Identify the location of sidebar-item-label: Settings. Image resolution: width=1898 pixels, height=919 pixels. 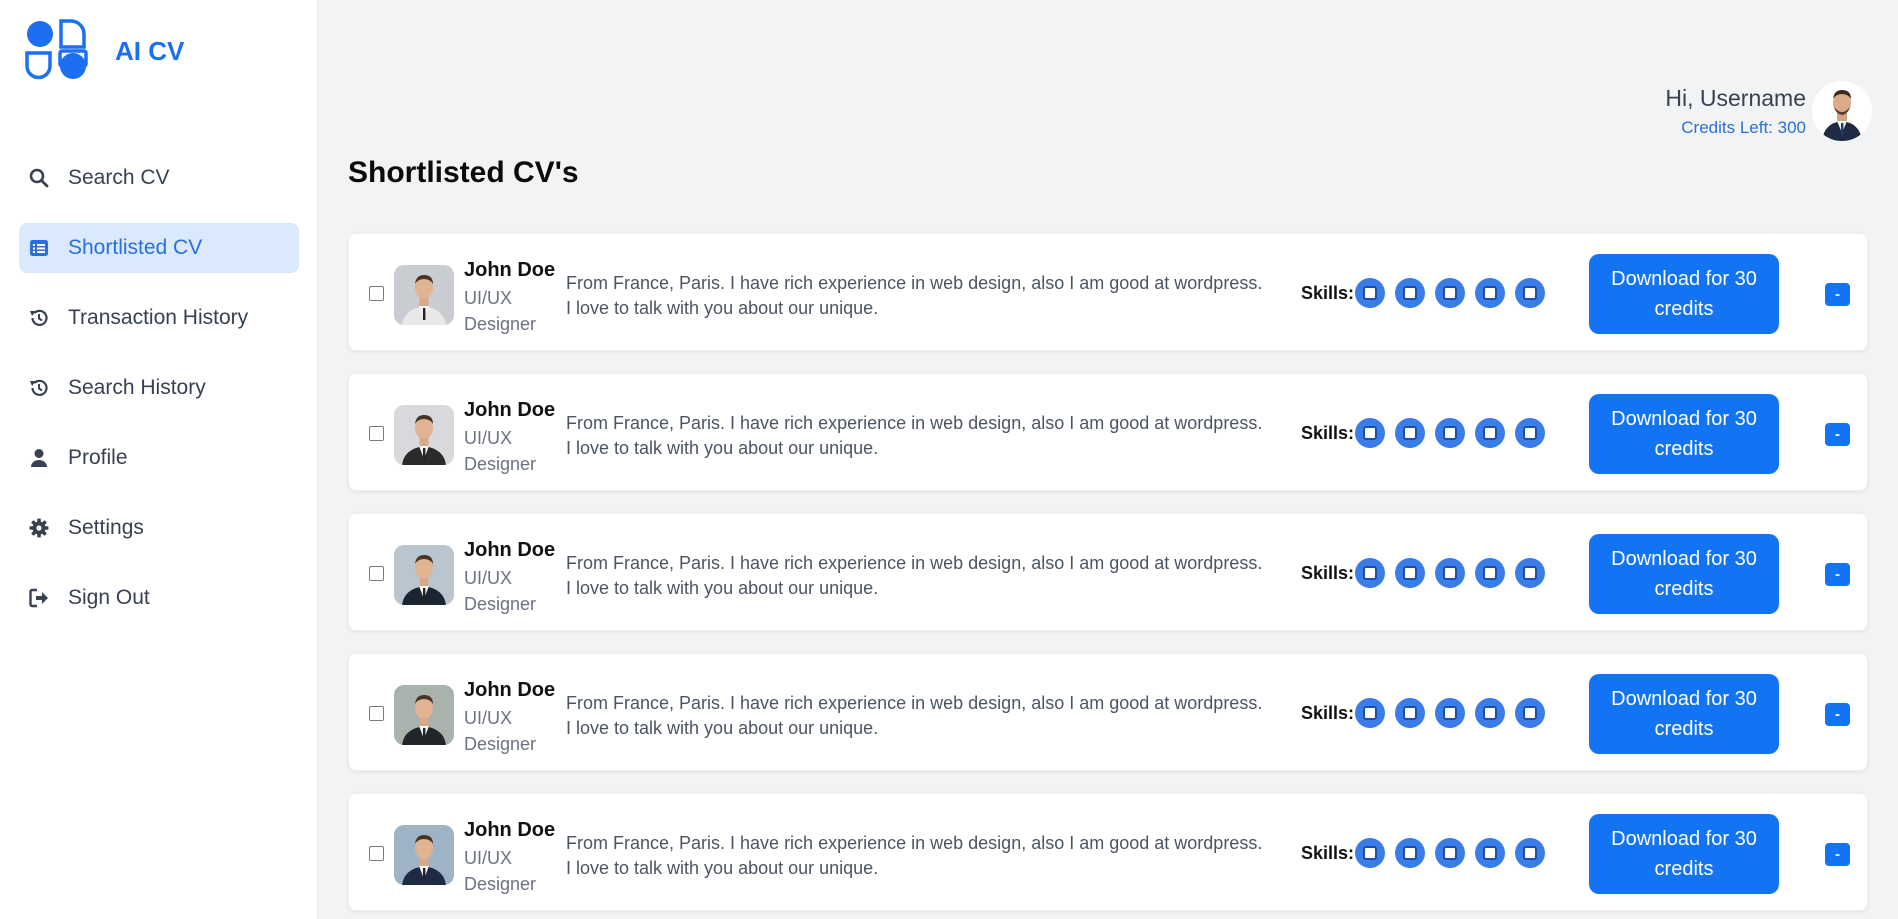
(106, 527).